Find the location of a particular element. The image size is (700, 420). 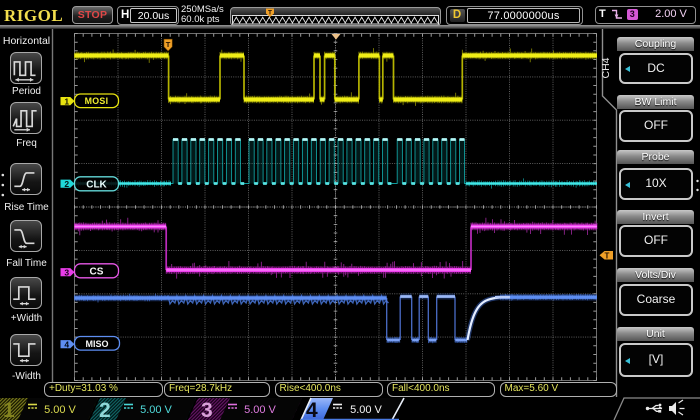

svg-text: CS is located at coordinates (97, 271).